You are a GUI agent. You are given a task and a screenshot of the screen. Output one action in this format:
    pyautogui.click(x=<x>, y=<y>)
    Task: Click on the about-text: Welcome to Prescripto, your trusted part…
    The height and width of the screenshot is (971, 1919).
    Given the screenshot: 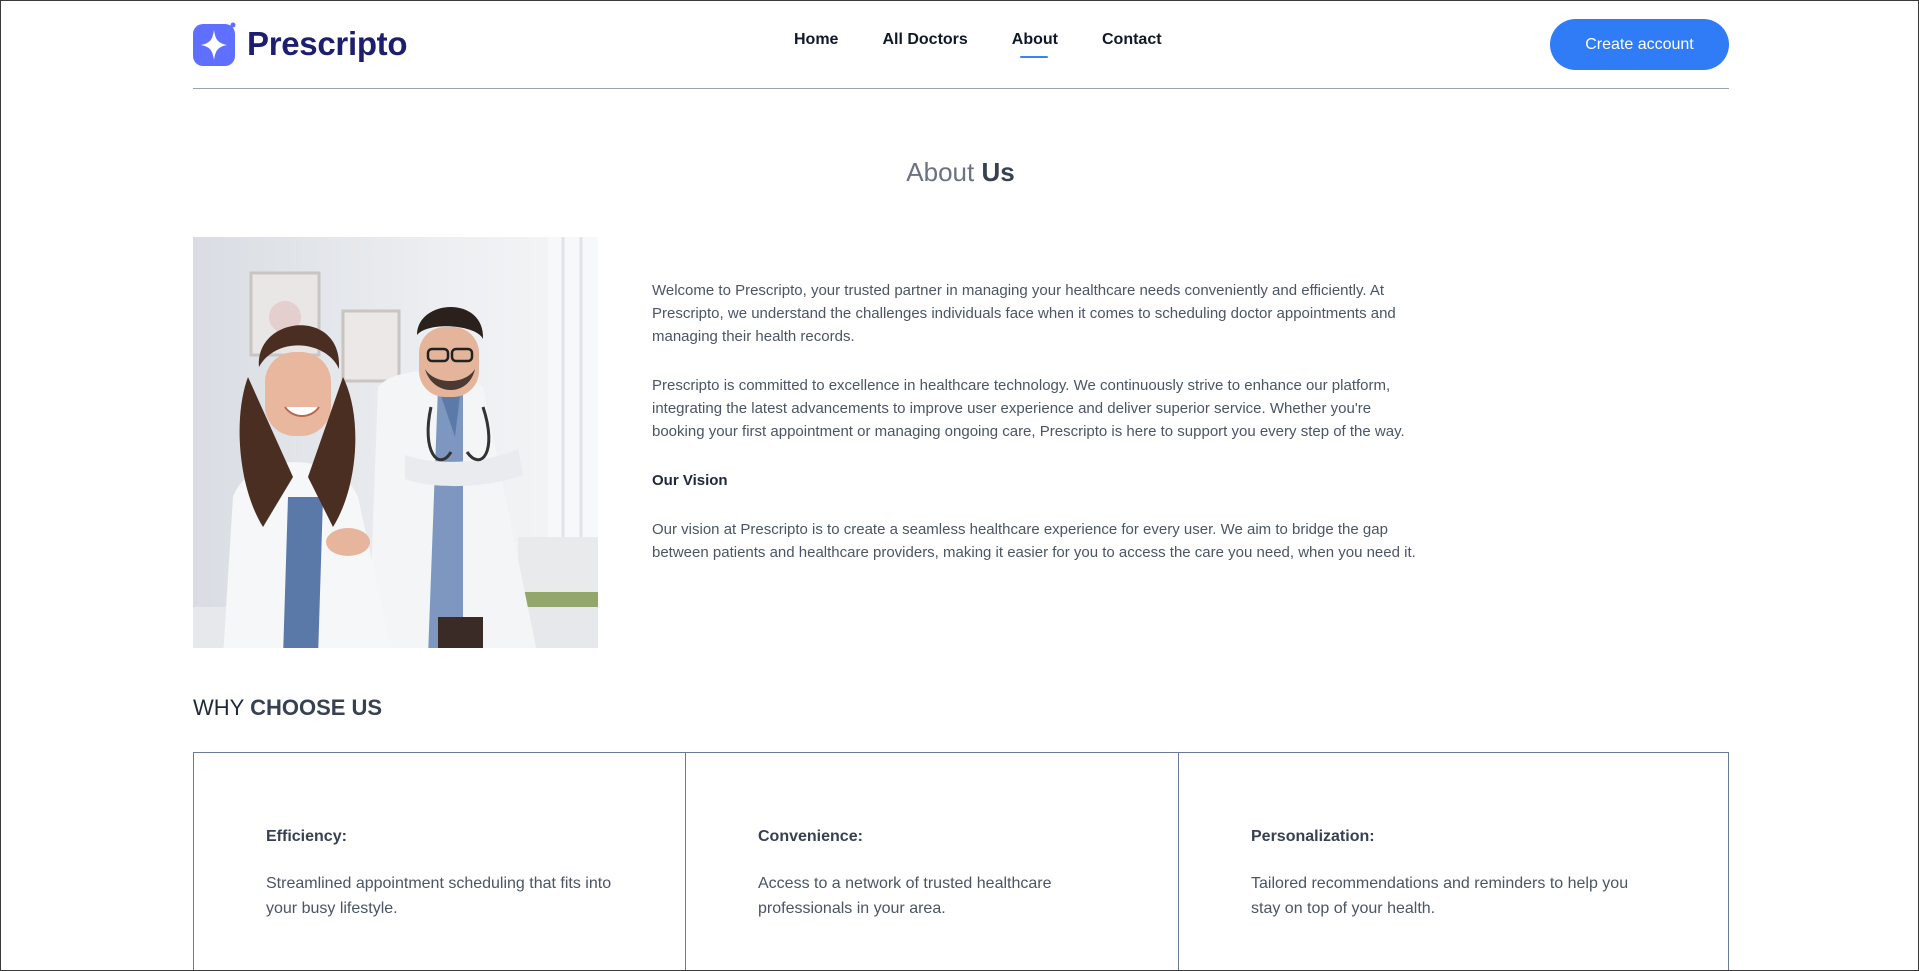 What is the action you would take?
    pyautogui.click(x=1037, y=434)
    